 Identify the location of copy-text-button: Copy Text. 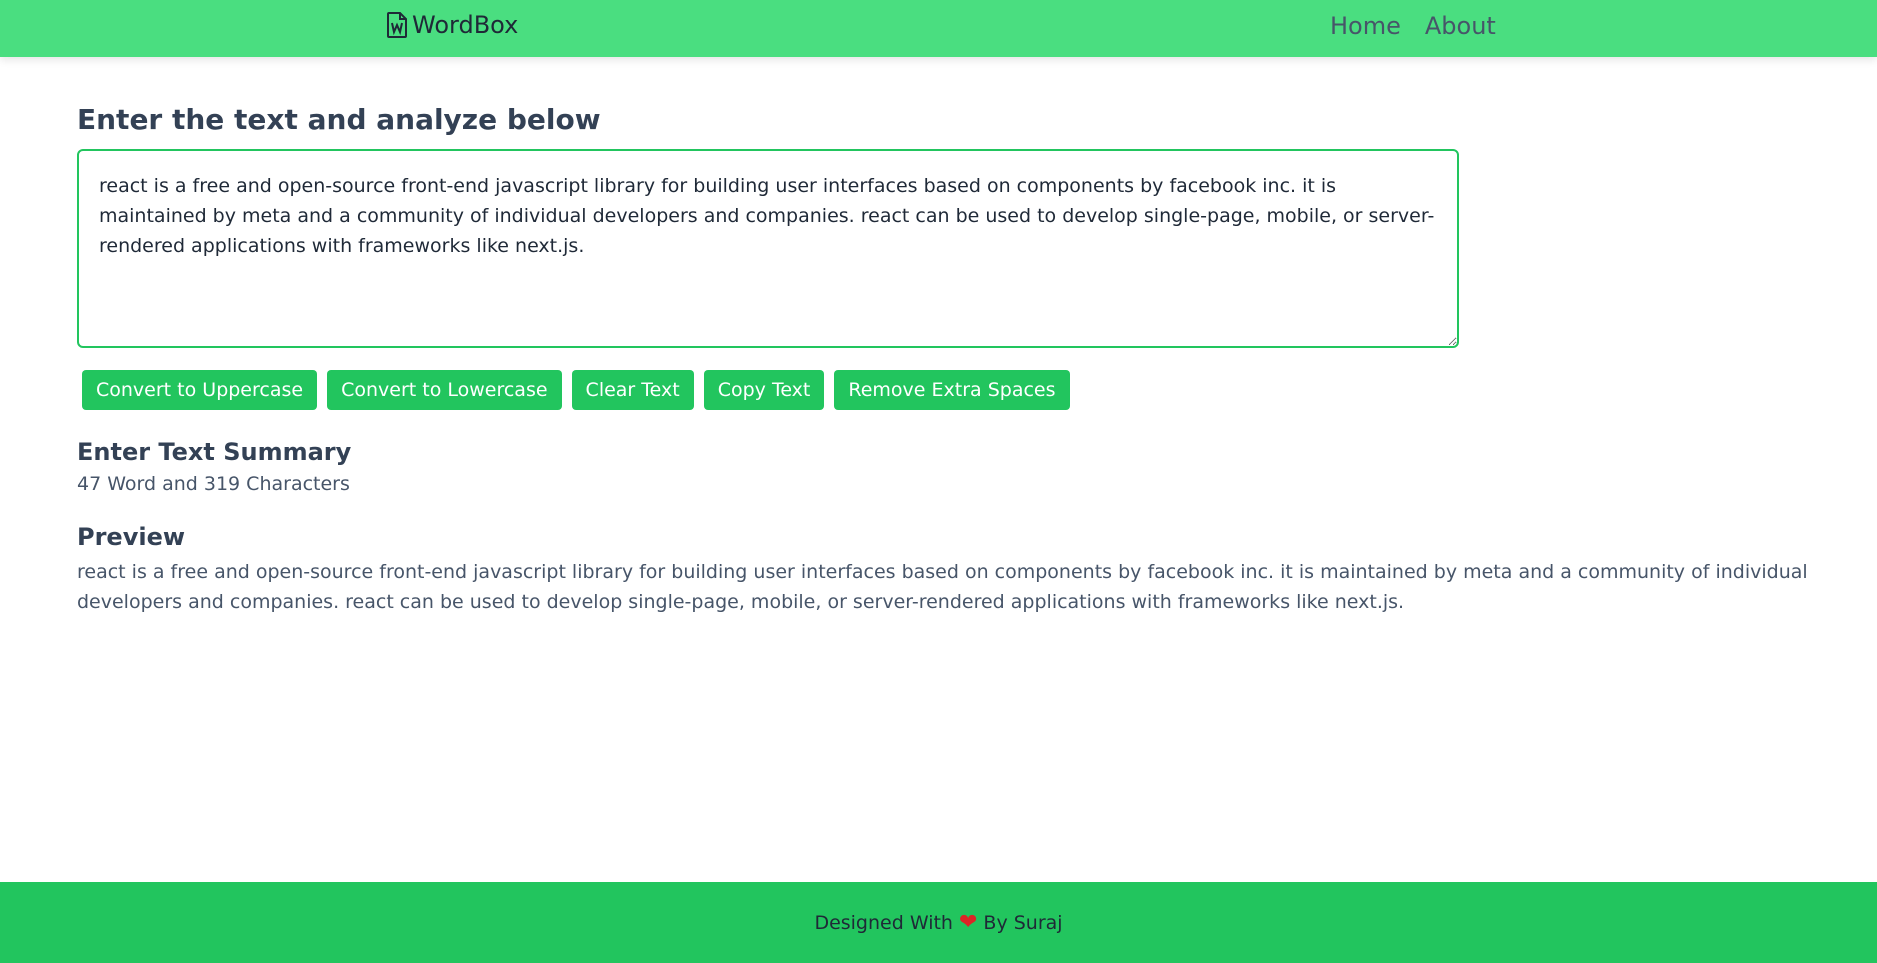
(764, 390).